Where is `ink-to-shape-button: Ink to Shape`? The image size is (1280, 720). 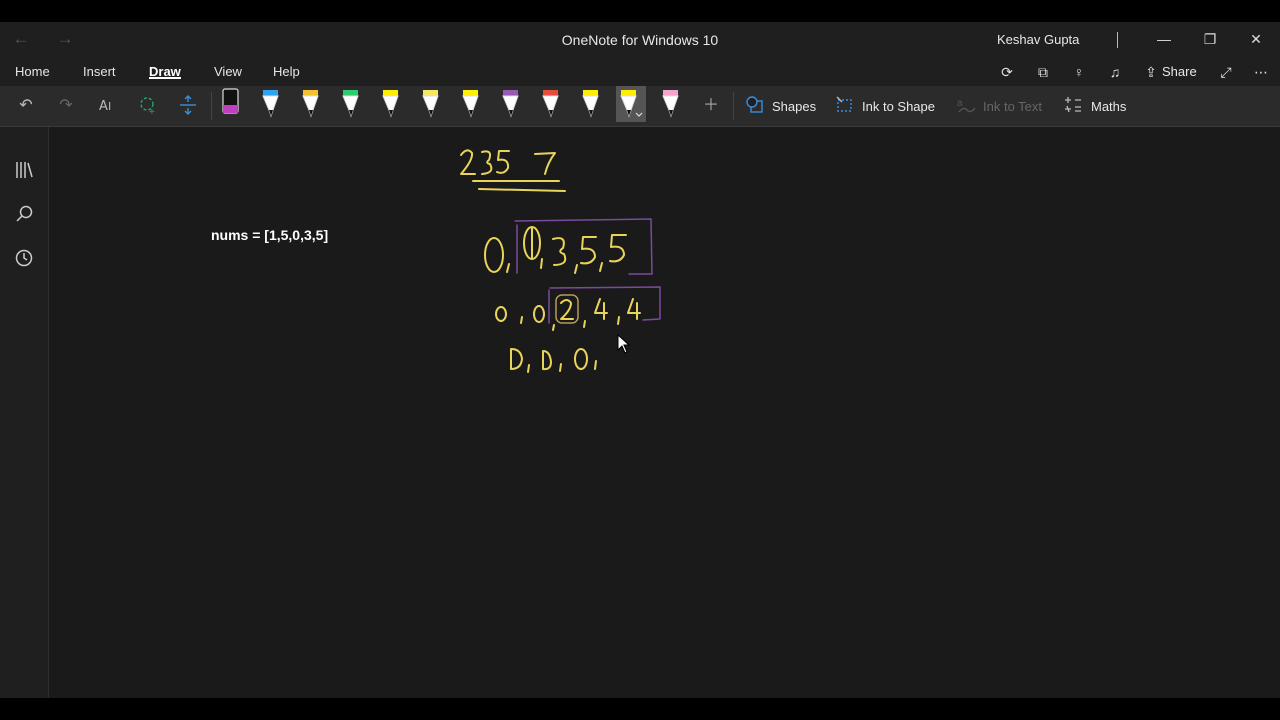 ink-to-shape-button: Ink to Shape is located at coordinates (898, 106).